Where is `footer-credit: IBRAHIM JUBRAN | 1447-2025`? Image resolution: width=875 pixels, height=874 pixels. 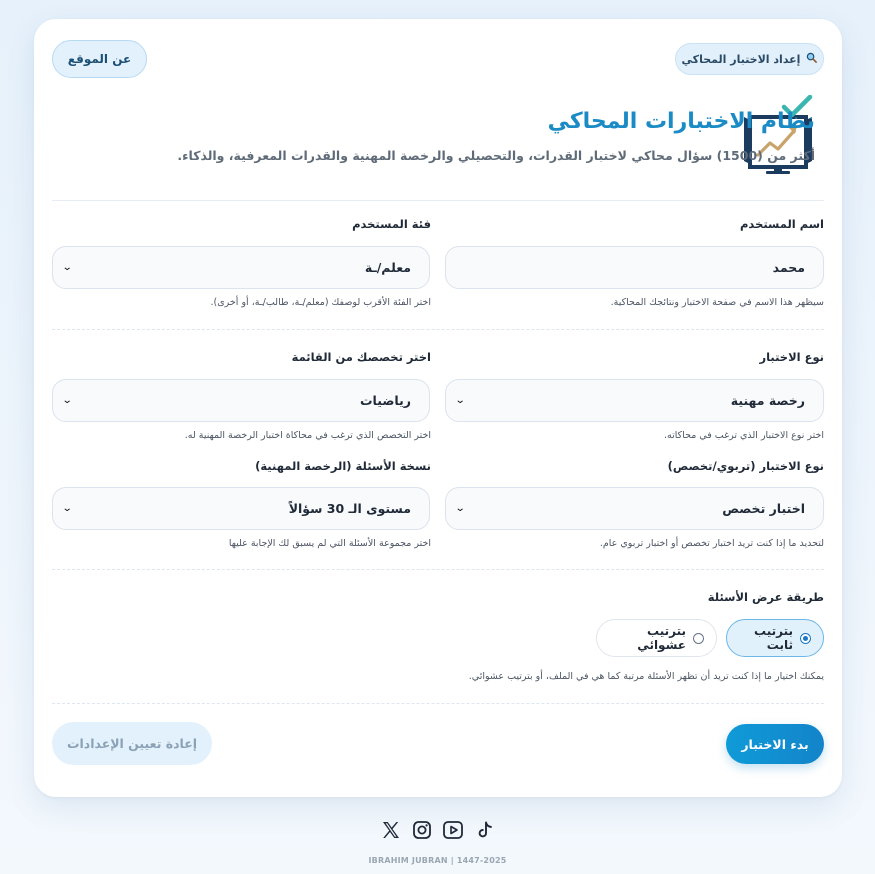
footer-credit: IBRAHIM JUBRAN | 1447-2025 is located at coordinates (437, 860).